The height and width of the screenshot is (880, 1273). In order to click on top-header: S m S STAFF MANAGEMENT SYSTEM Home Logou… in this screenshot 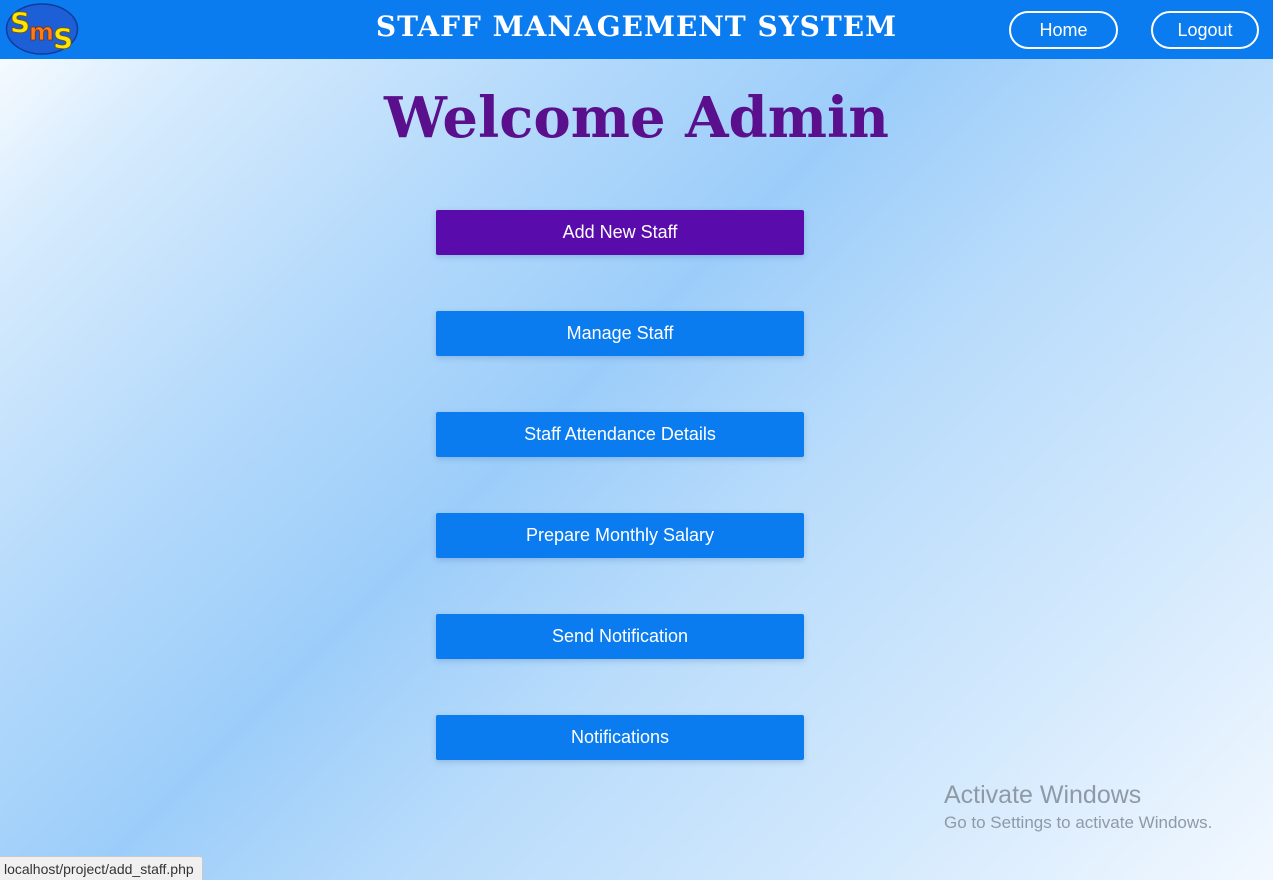, I will do `click(636, 29)`.